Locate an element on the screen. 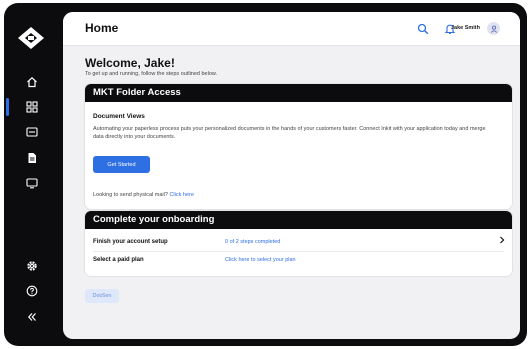 The width and height of the screenshot is (532, 349). document-icon is located at coordinates (32, 158).